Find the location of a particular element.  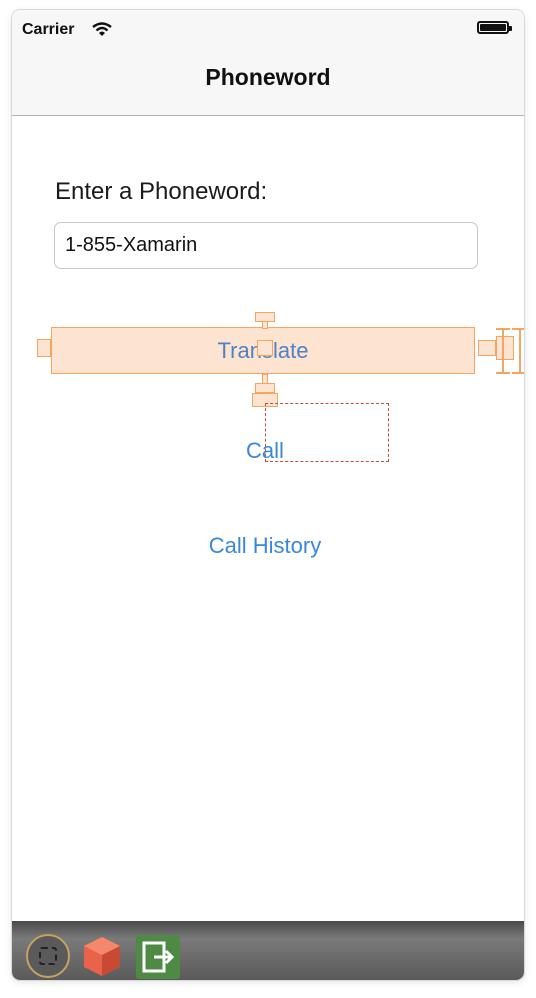

phoneword-prompt-label: Enter a Phoneword: is located at coordinates (161, 191).